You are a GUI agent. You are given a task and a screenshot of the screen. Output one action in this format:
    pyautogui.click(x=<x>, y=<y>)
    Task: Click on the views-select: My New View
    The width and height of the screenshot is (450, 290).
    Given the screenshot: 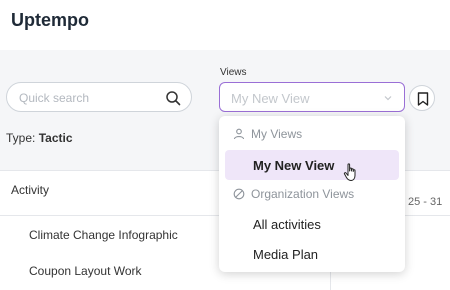 What is the action you would take?
    pyautogui.click(x=312, y=97)
    